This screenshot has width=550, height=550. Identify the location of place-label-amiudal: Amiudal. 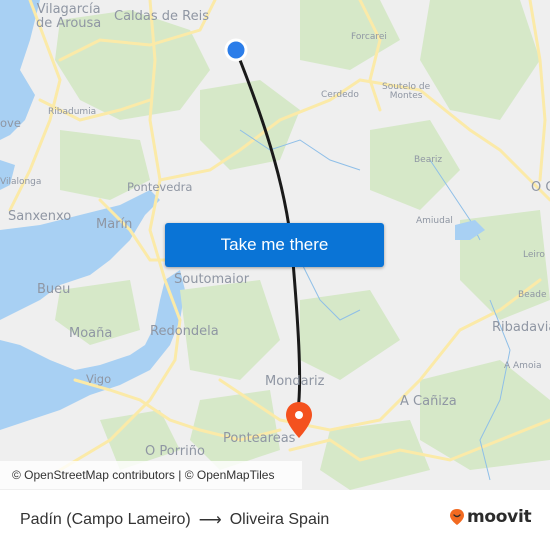
(434, 221).